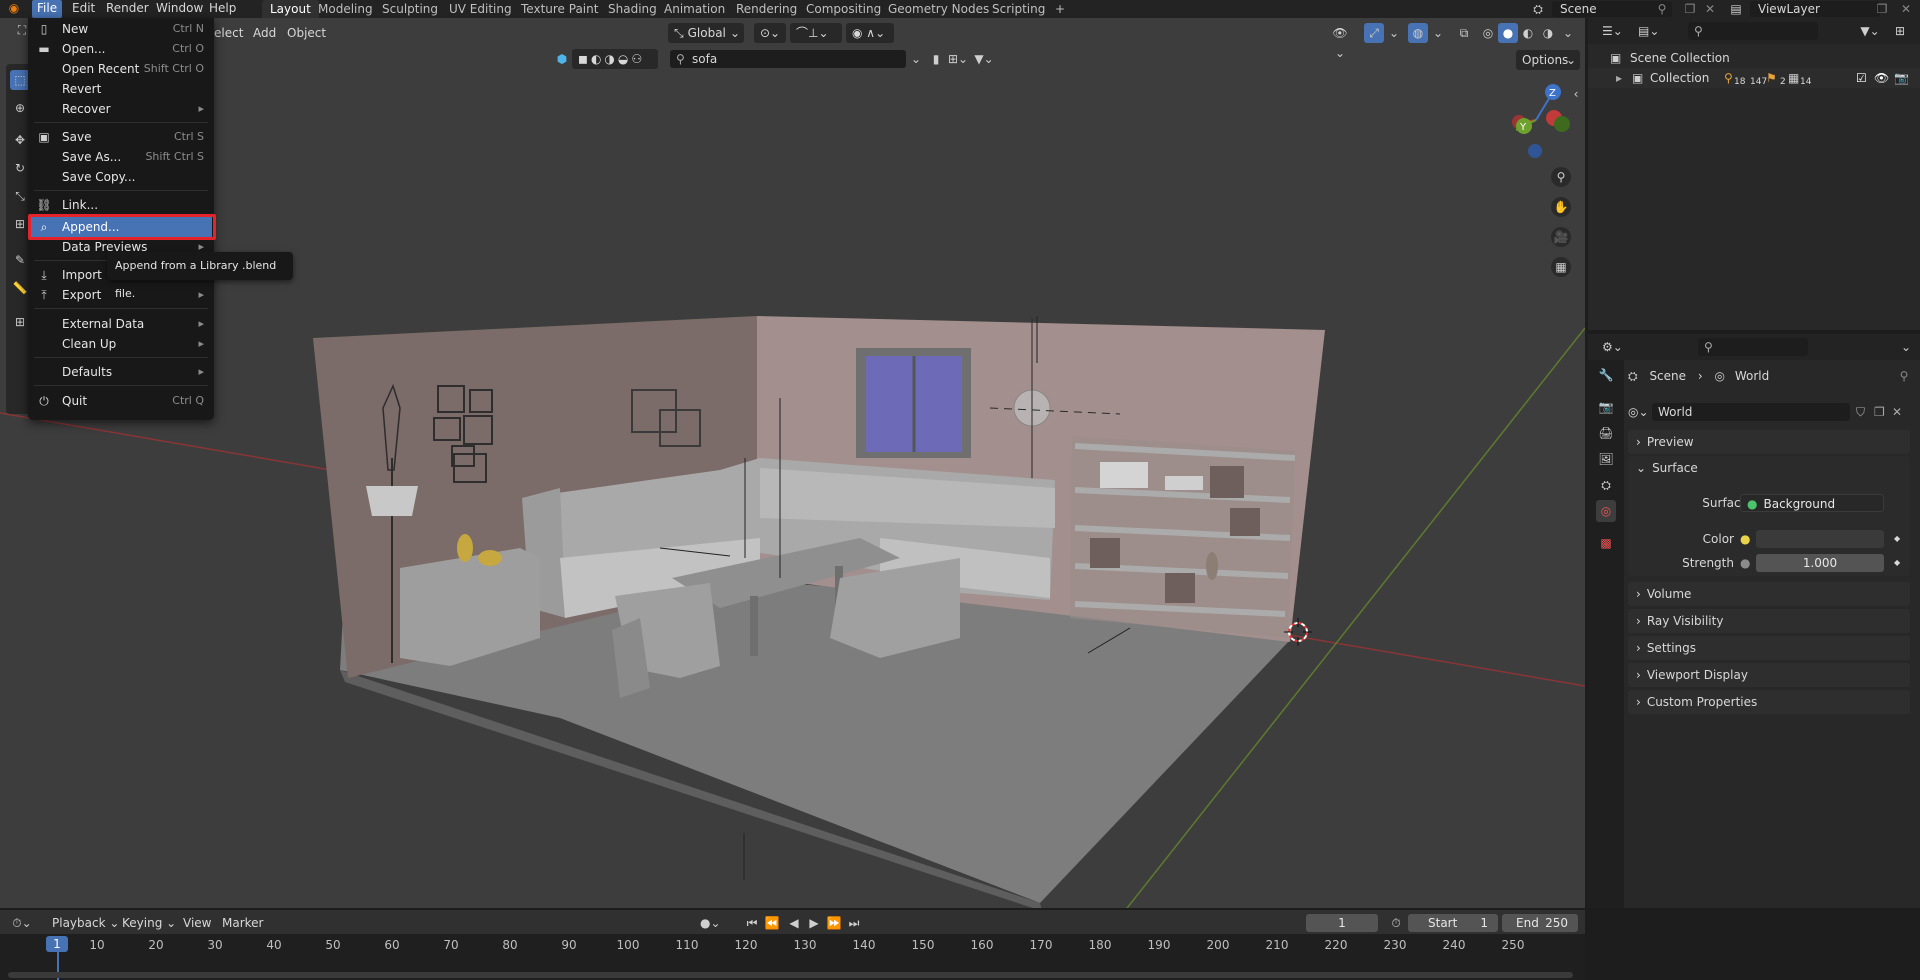  What do you see at coordinates (1906, 347) in the screenshot?
I see `chevron-down-icon: ⌄` at bounding box center [1906, 347].